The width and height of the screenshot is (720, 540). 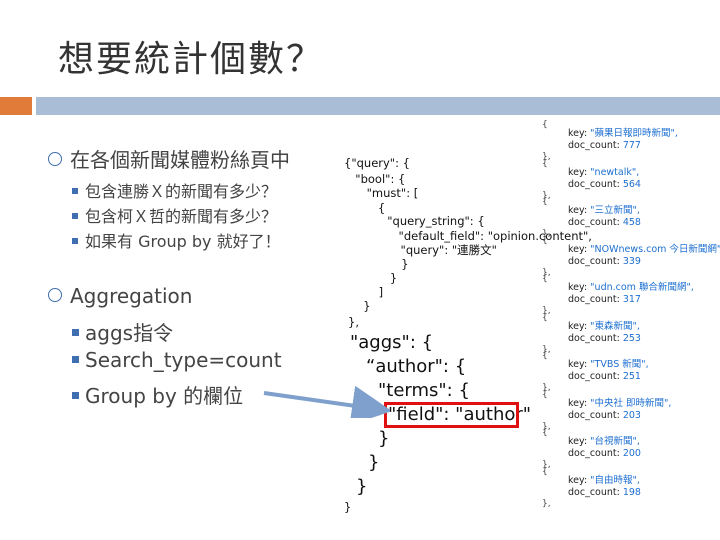 I want to click on bullet-news-pages: 在各個新聞媒體粉絲頁中, so click(x=169, y=158).